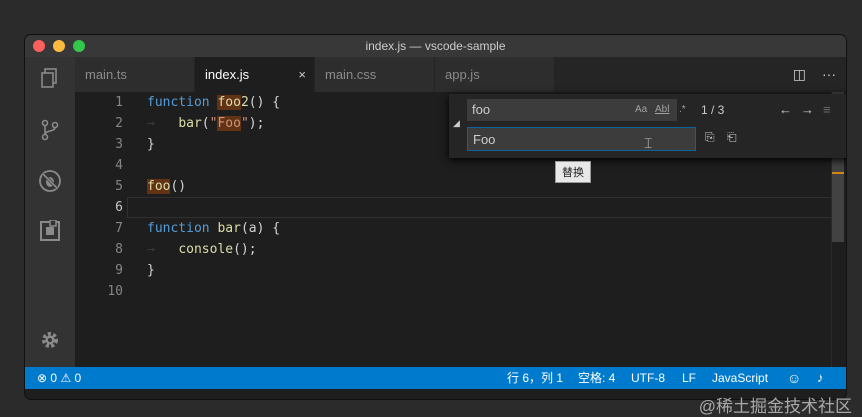  Describe the element at coordinates (50, 181) in the screenshot. I see `debug-icon` at that location.